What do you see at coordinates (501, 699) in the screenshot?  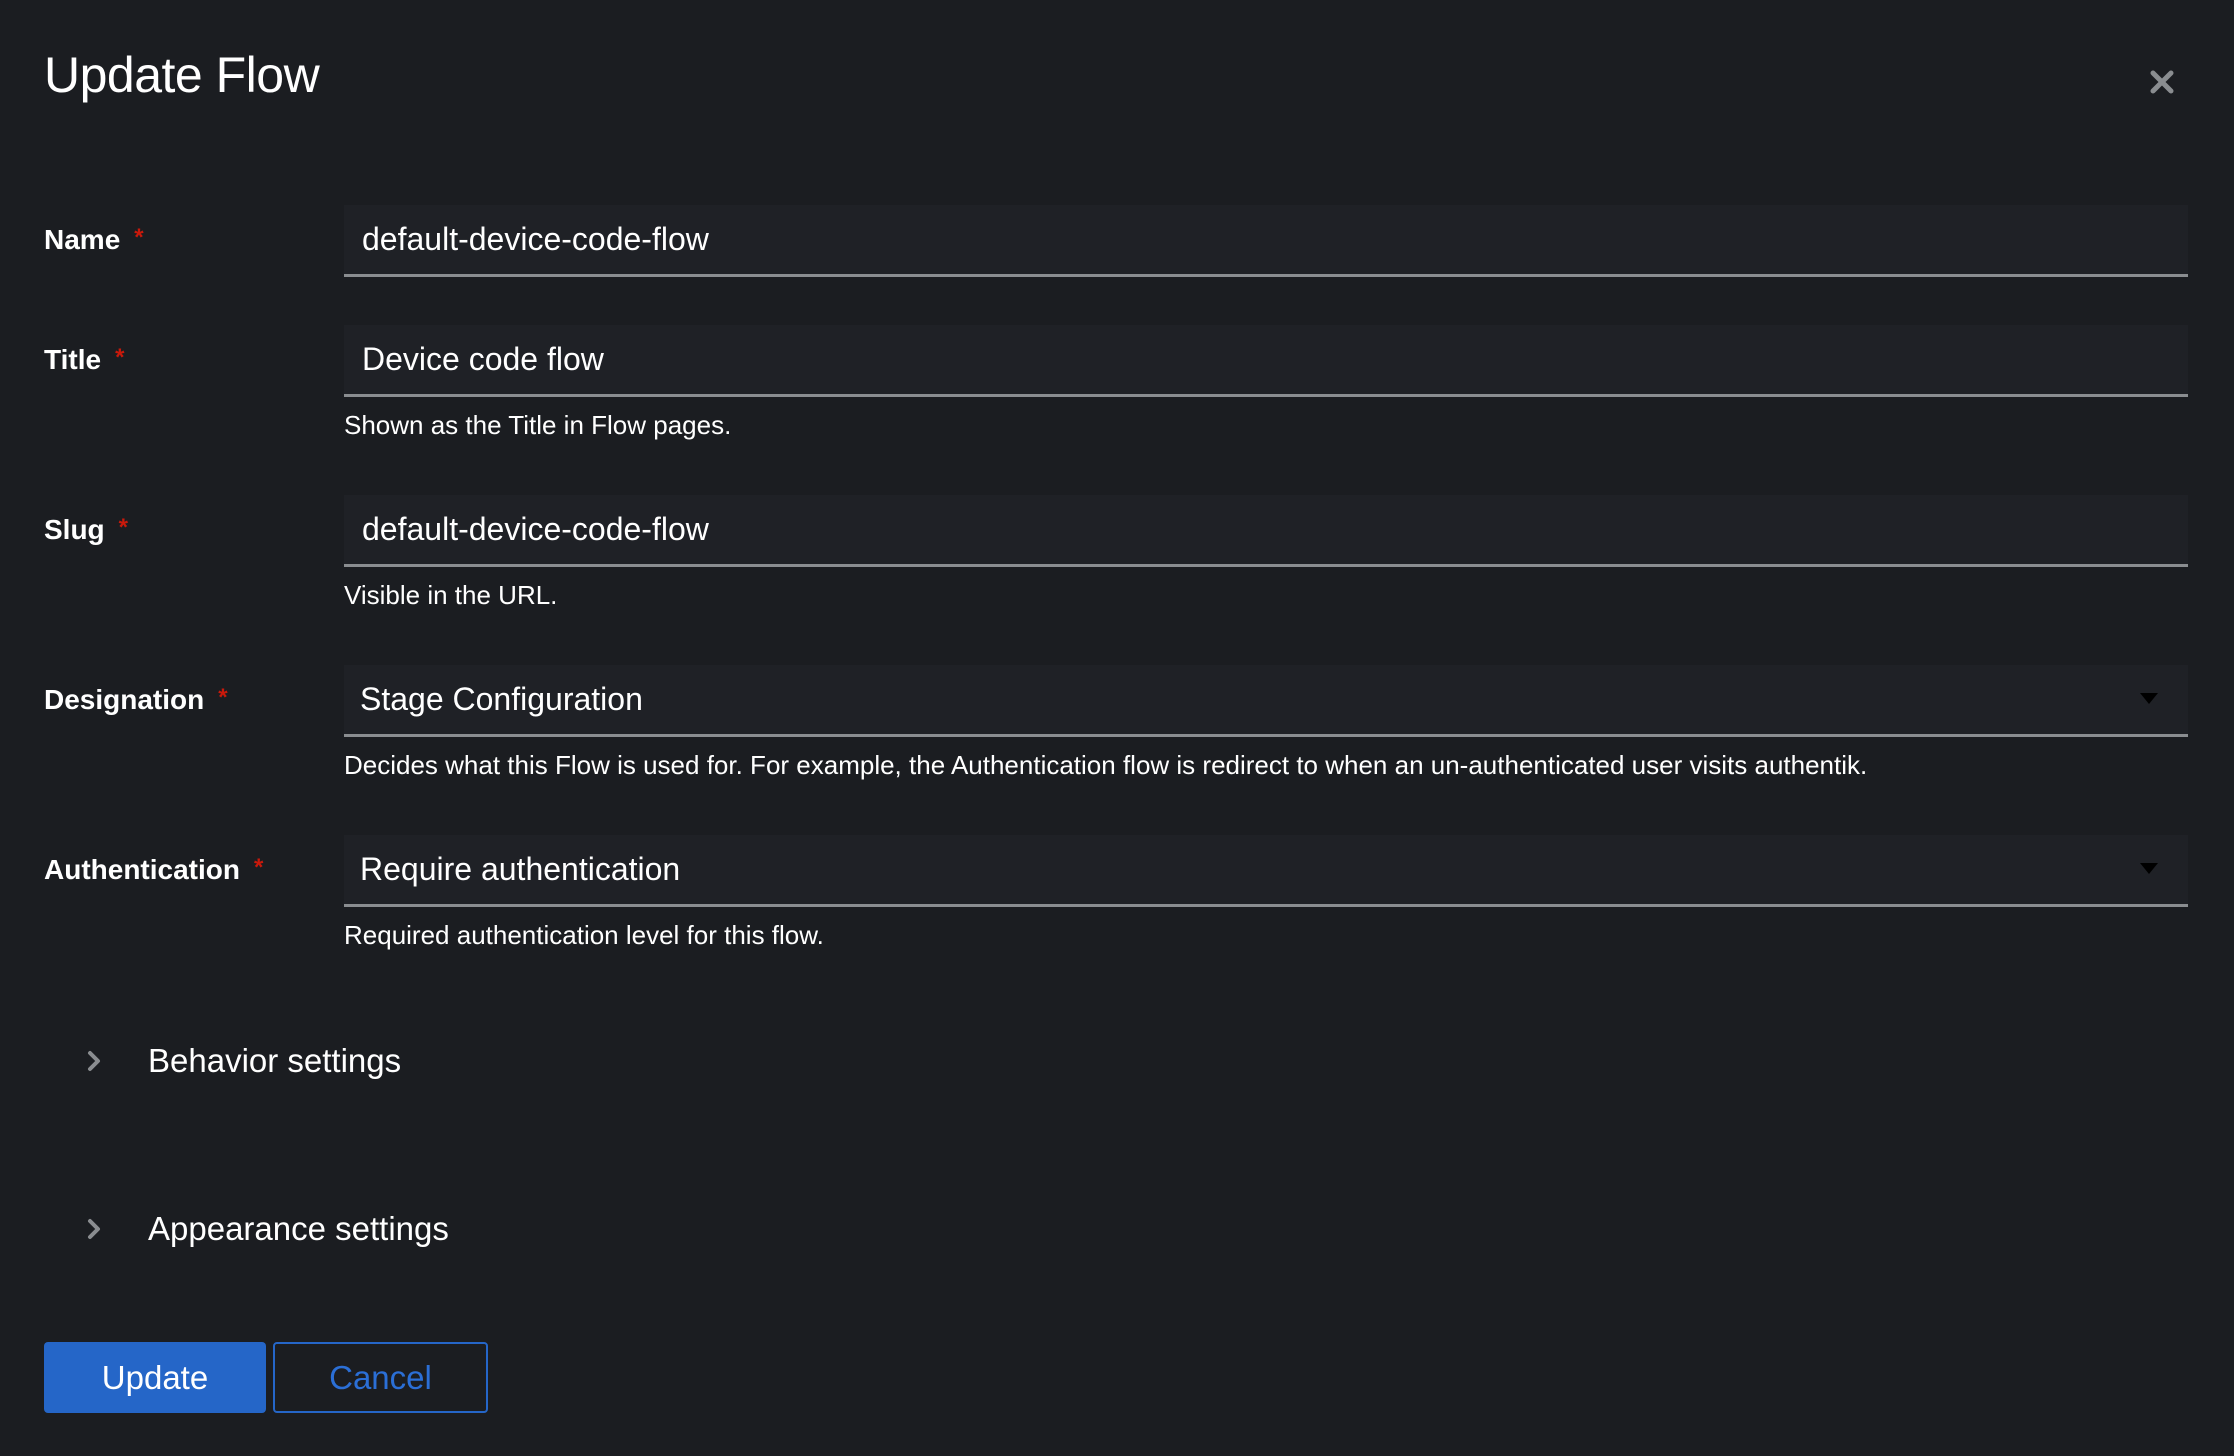 I see `designation-selected-value: Stage Configuration` at bounding box center [501, 699].